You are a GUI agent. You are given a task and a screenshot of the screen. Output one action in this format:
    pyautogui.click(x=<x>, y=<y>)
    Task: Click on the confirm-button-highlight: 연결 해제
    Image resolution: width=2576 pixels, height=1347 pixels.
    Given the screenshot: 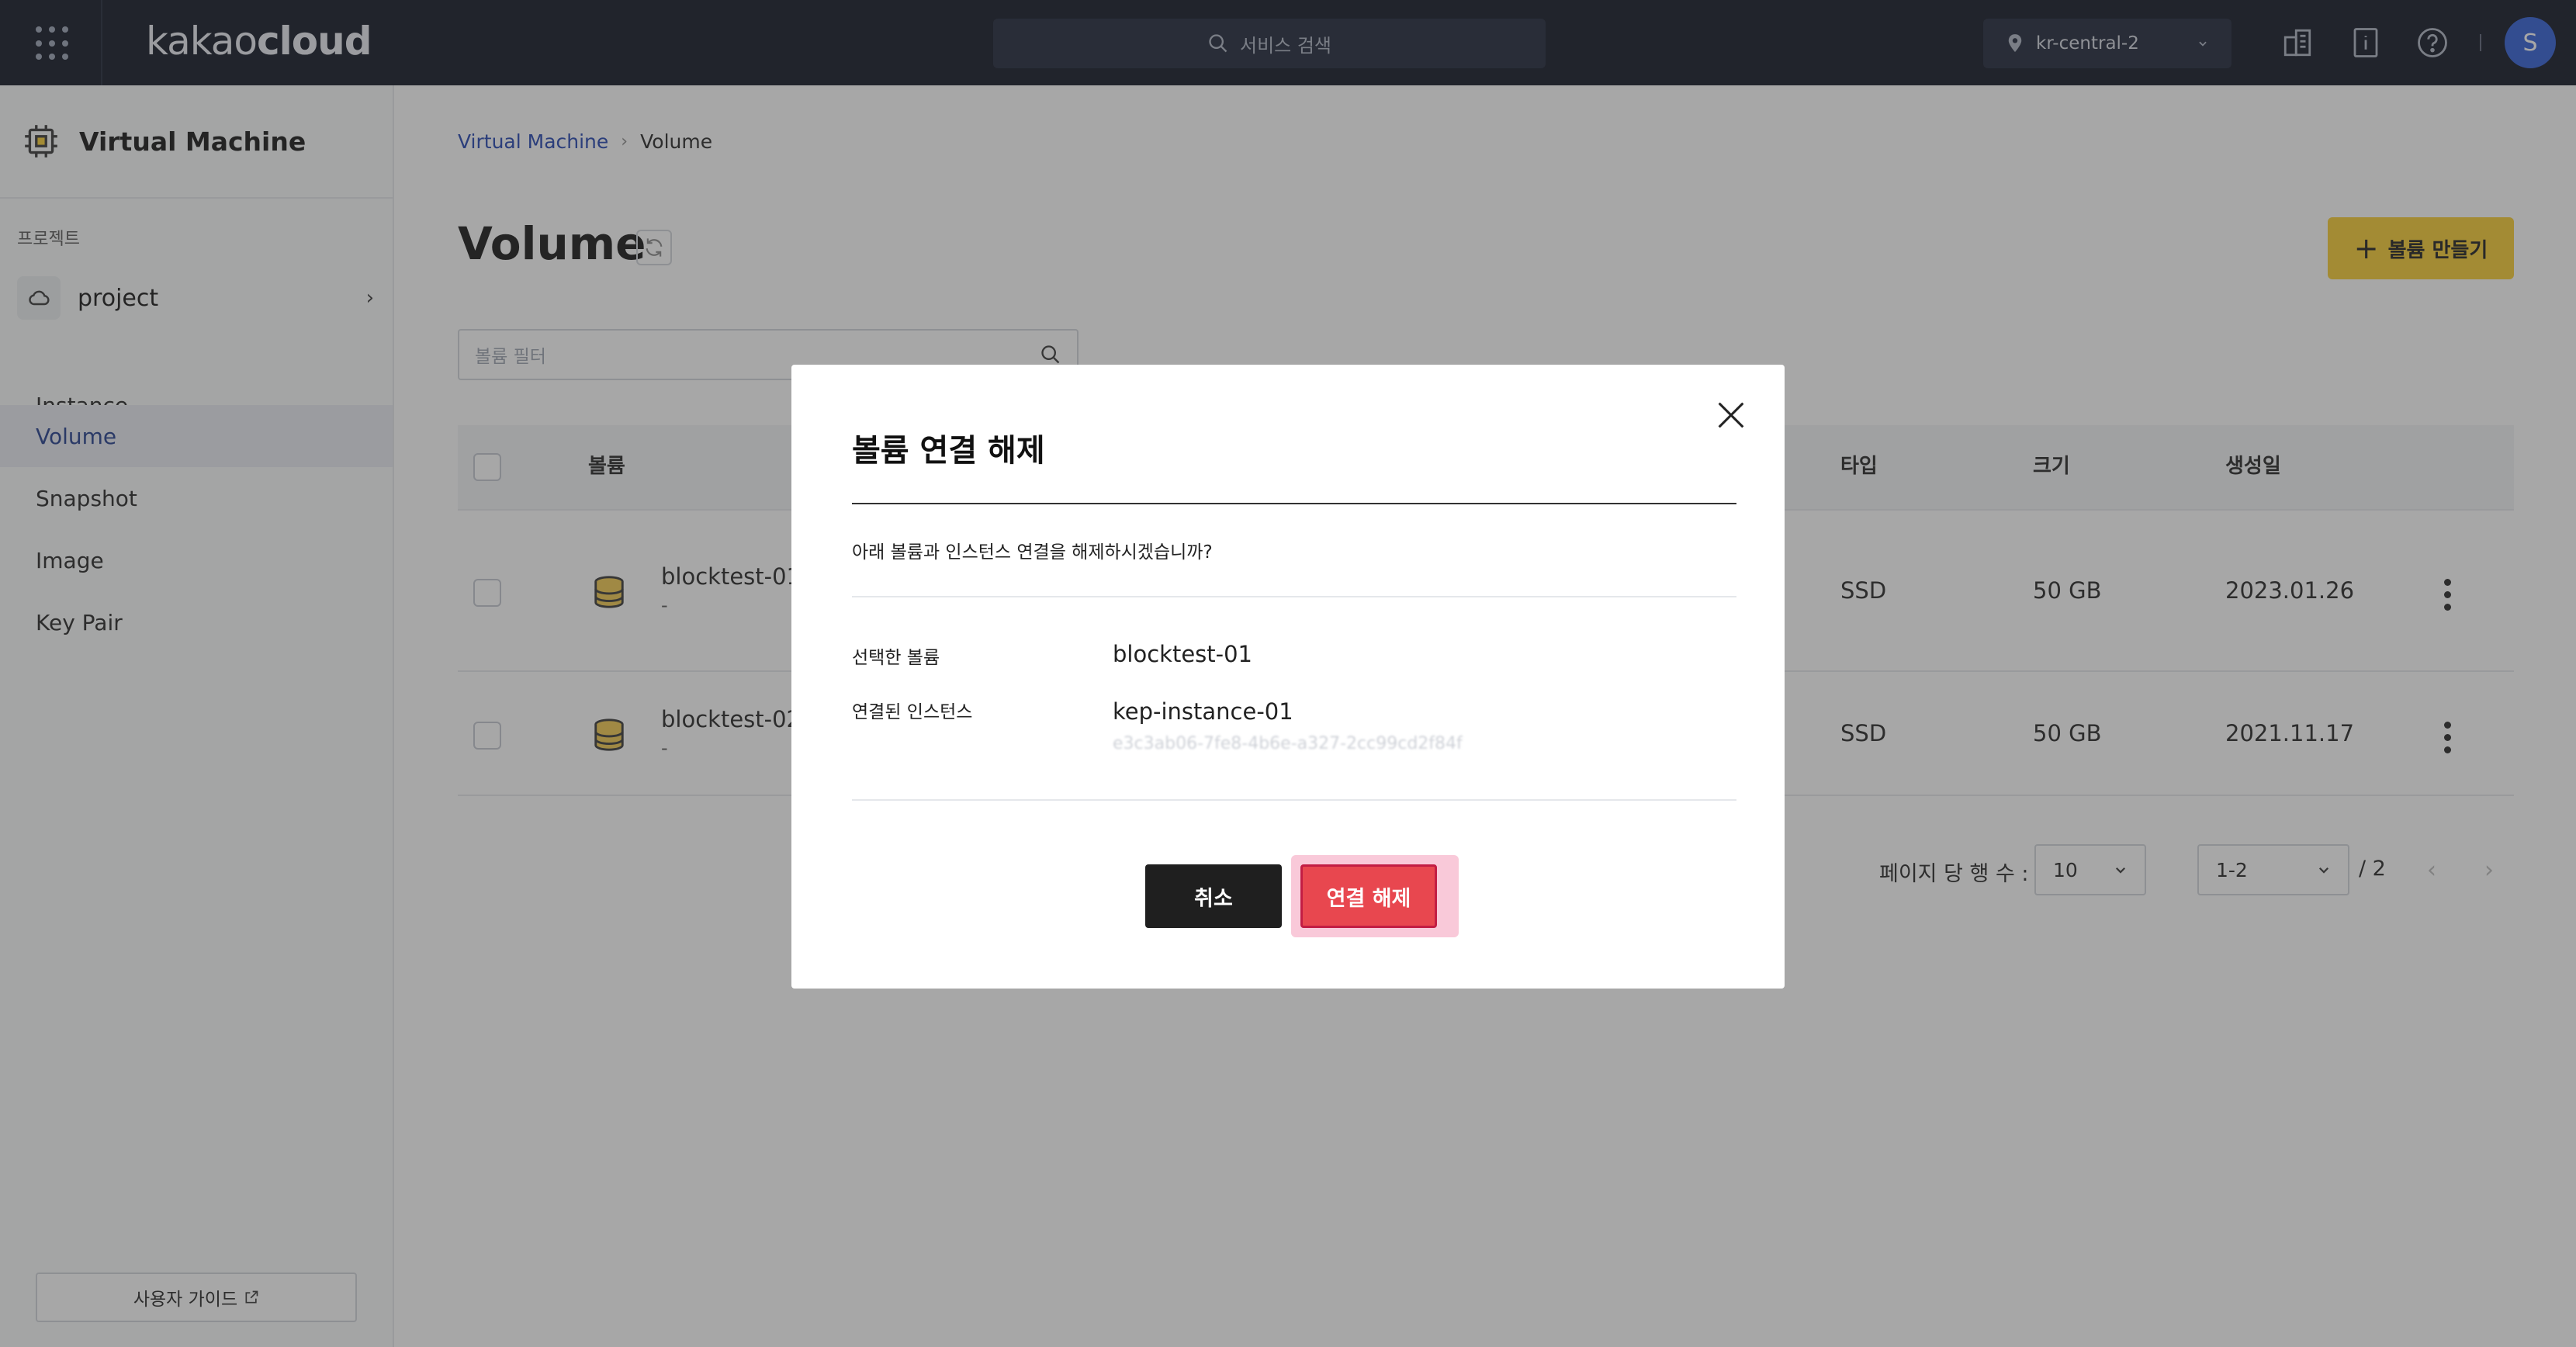 What is the action you would take?
    pyautogui.click(x=1375, y=896)
    